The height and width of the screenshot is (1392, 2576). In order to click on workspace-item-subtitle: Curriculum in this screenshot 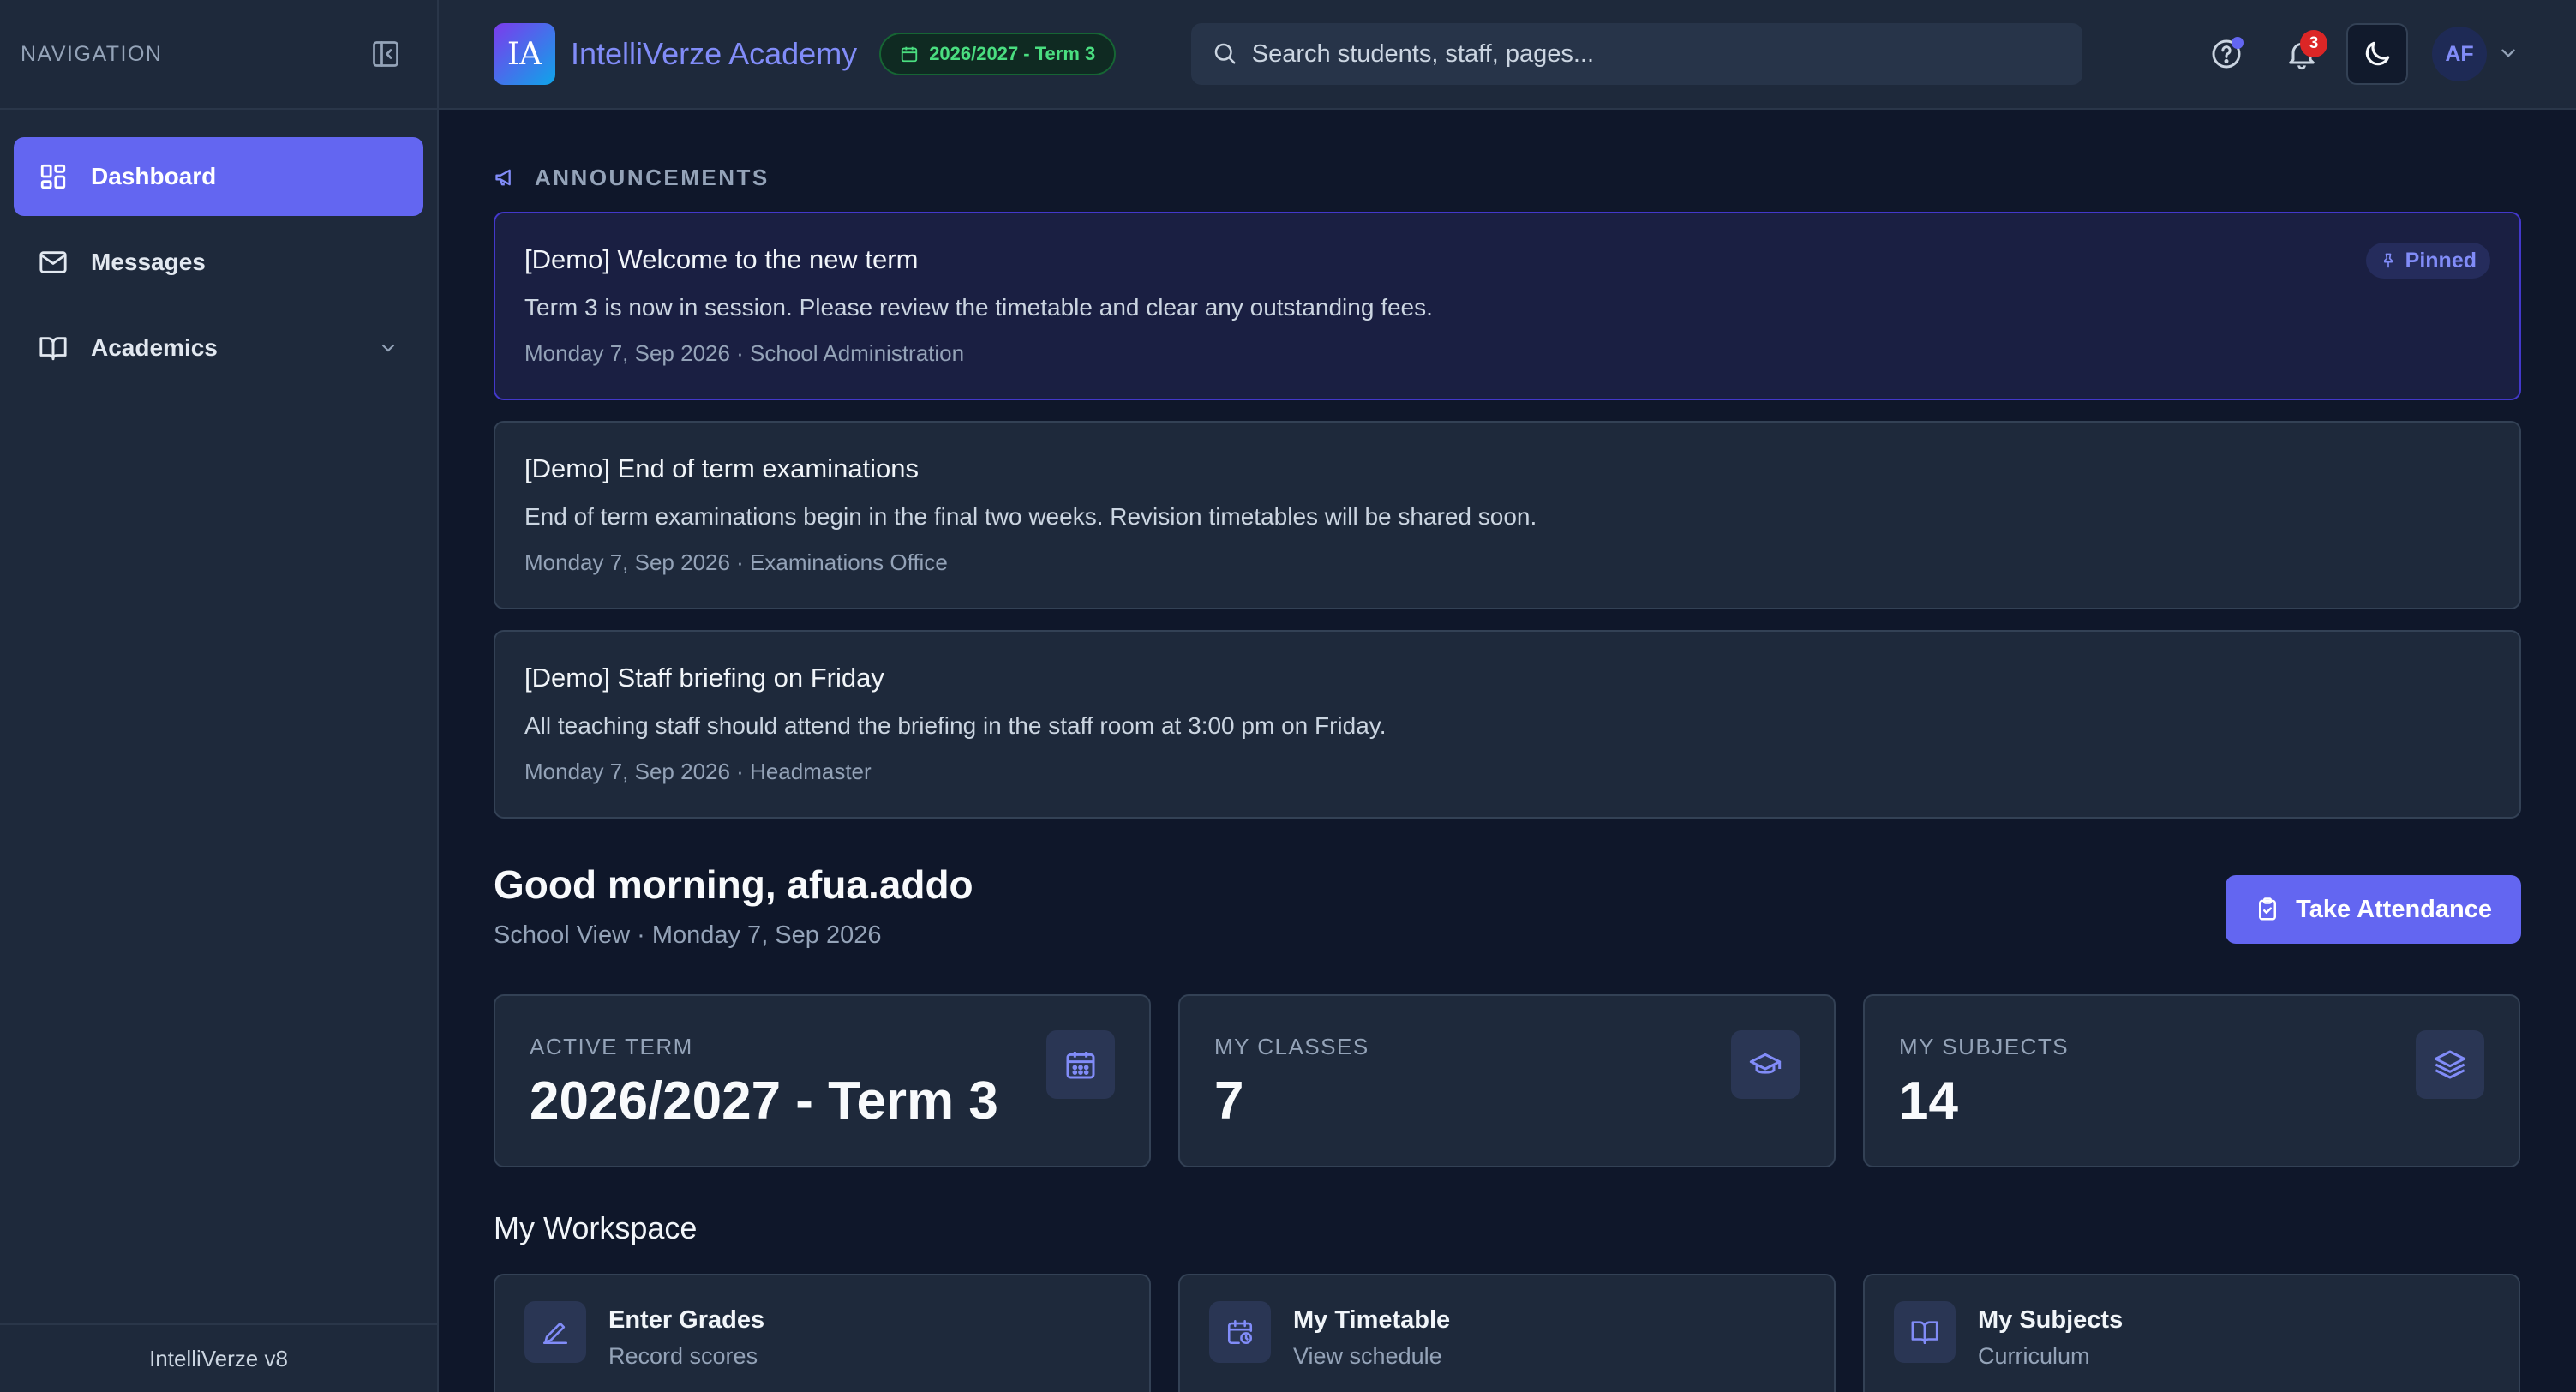, I will do `click(2034, 1356)`.